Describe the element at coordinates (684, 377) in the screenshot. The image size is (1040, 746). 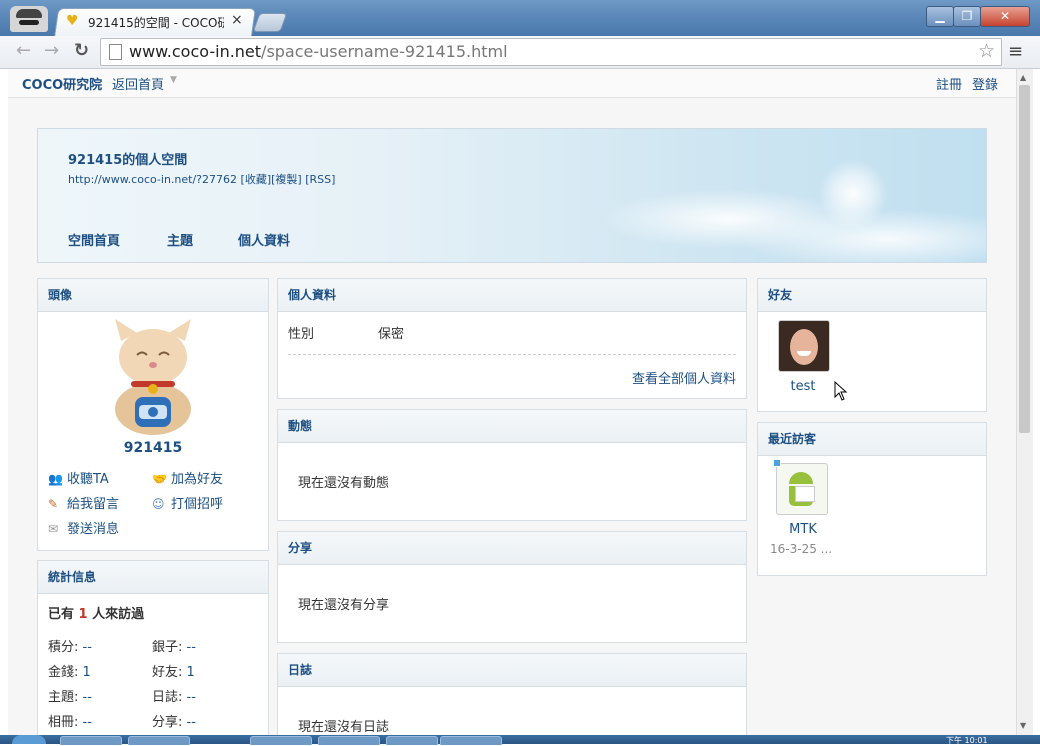
I see `view-all-profile-link: 查看全部個人資料` at that location.